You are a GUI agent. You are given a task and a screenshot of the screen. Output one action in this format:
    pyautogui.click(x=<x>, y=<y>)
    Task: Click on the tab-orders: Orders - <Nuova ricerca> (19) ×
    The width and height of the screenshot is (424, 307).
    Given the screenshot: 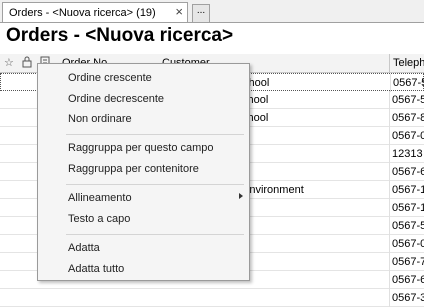 What is the action you would take?
    pyautogui.click(x=95, y=12)
    